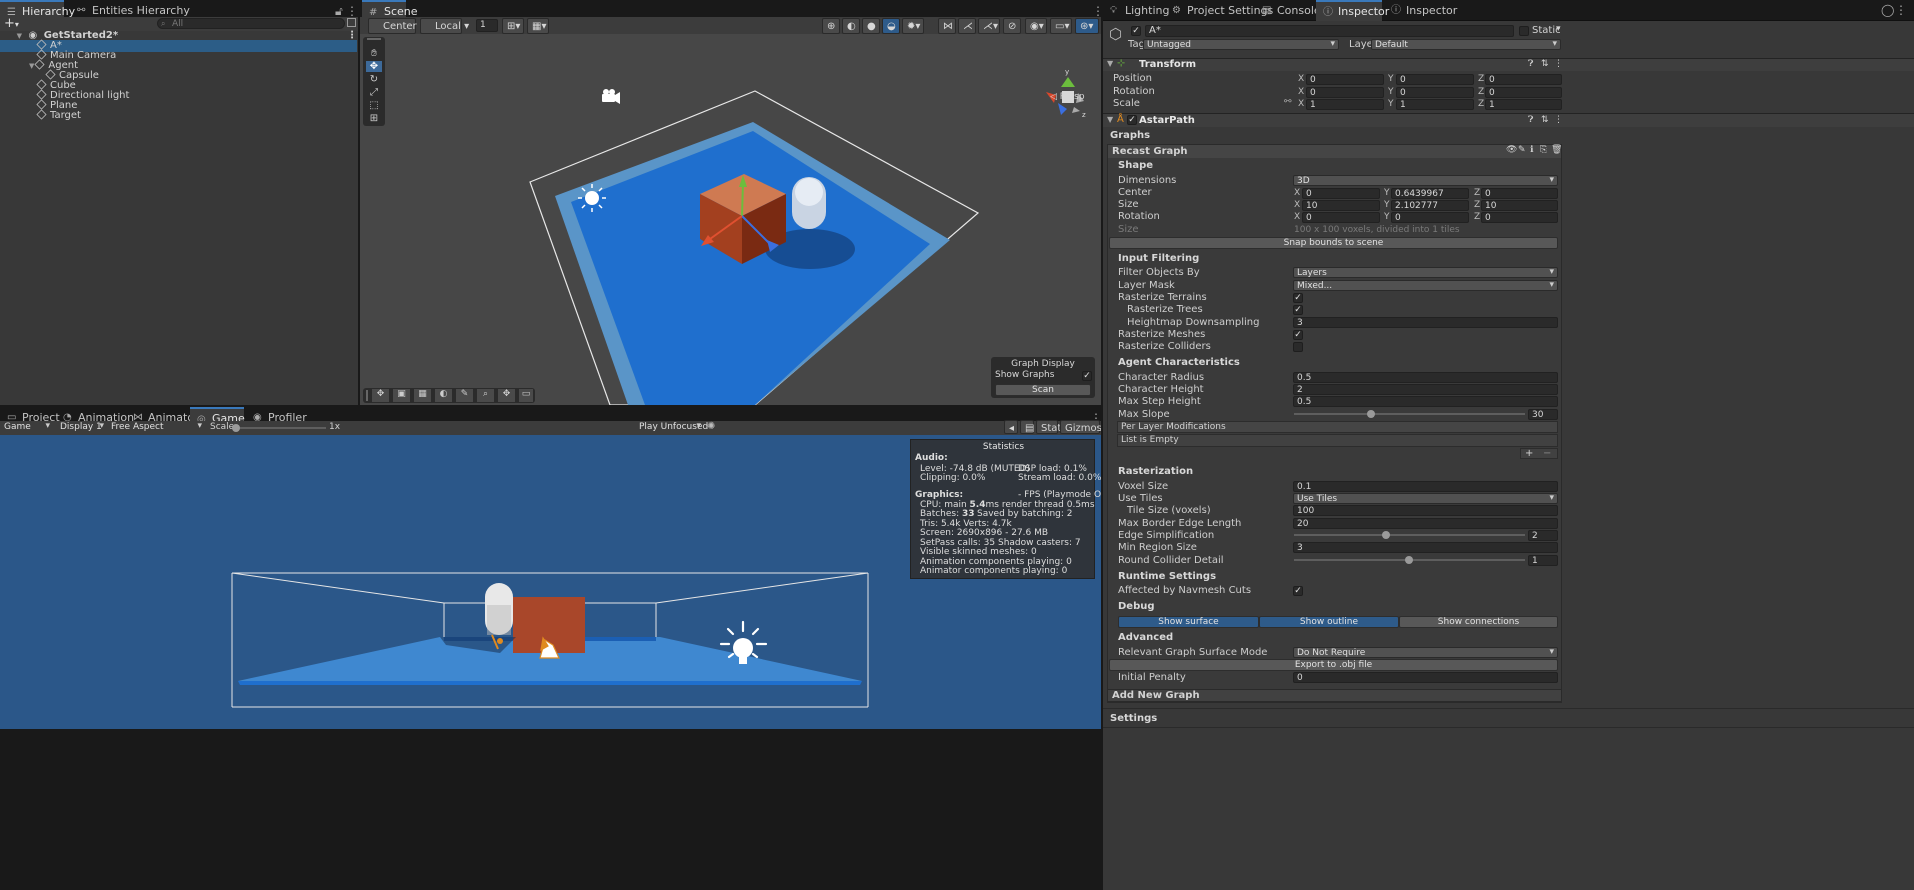 The height and width of the screenshot is (890, 1914). Describe the element at coordinates (1522, 150) in the screenshot. I see `edit-icon: ✎` at that location.